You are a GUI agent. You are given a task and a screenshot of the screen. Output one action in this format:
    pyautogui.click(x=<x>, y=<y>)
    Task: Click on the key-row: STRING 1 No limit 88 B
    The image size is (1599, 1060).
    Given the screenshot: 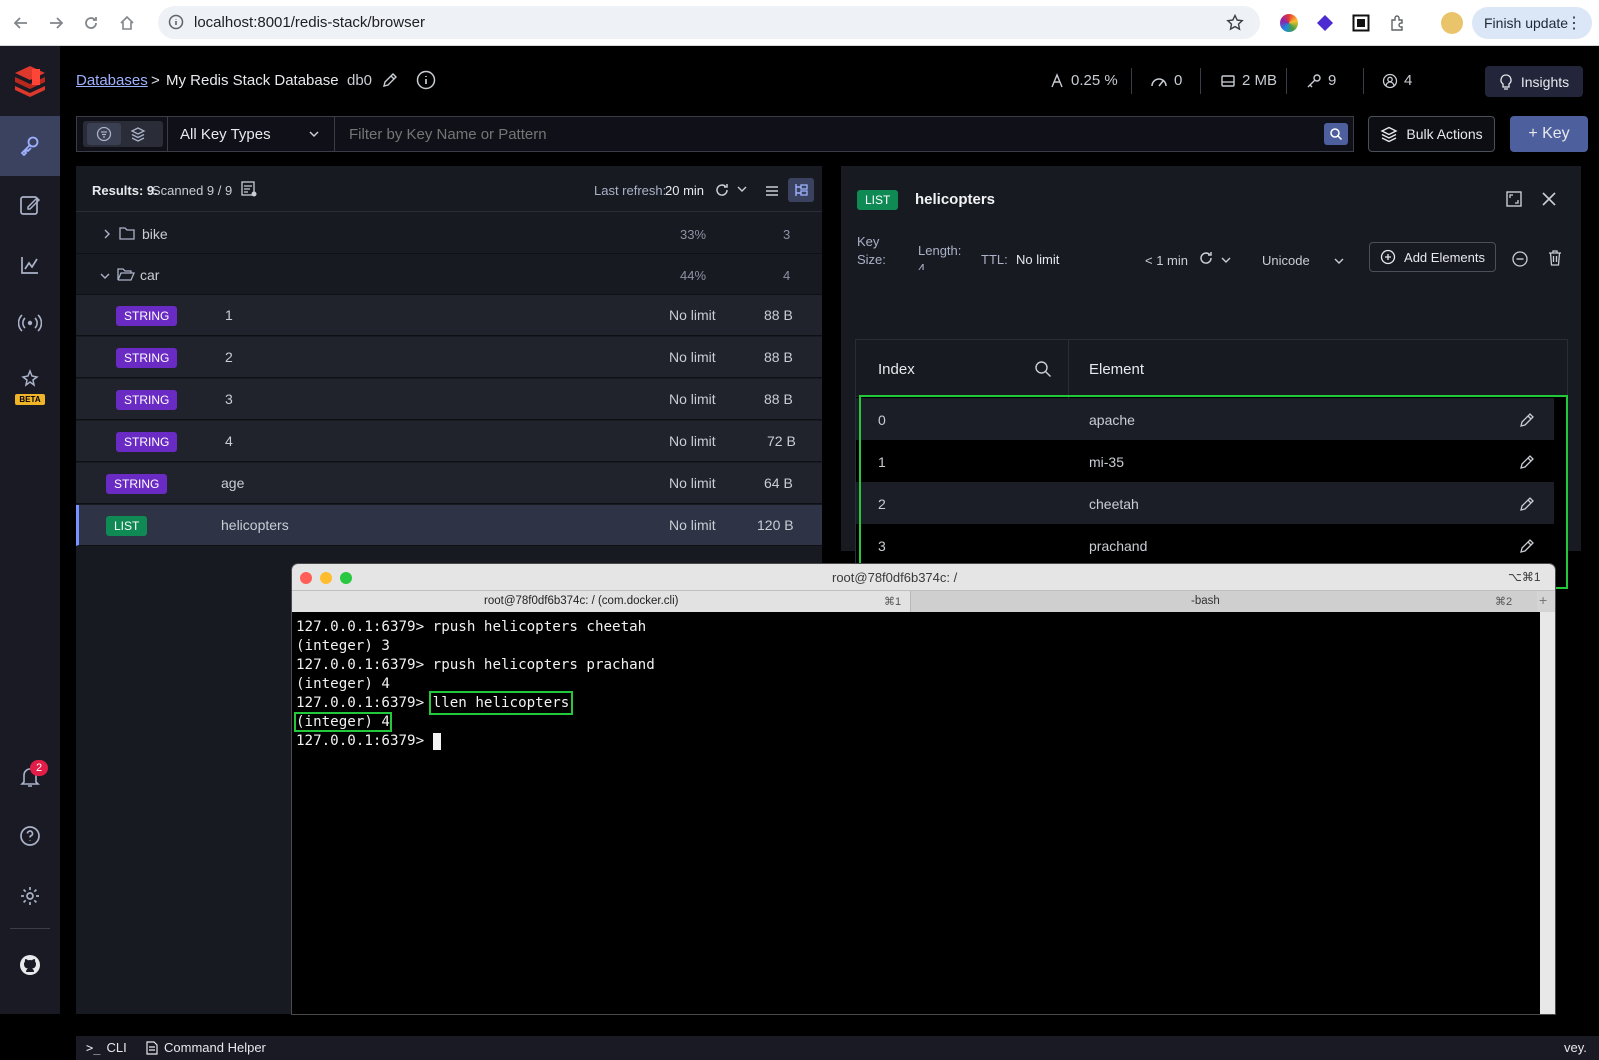 What is the action you would take?
    pyautogui.click(x=449, y=315)
    